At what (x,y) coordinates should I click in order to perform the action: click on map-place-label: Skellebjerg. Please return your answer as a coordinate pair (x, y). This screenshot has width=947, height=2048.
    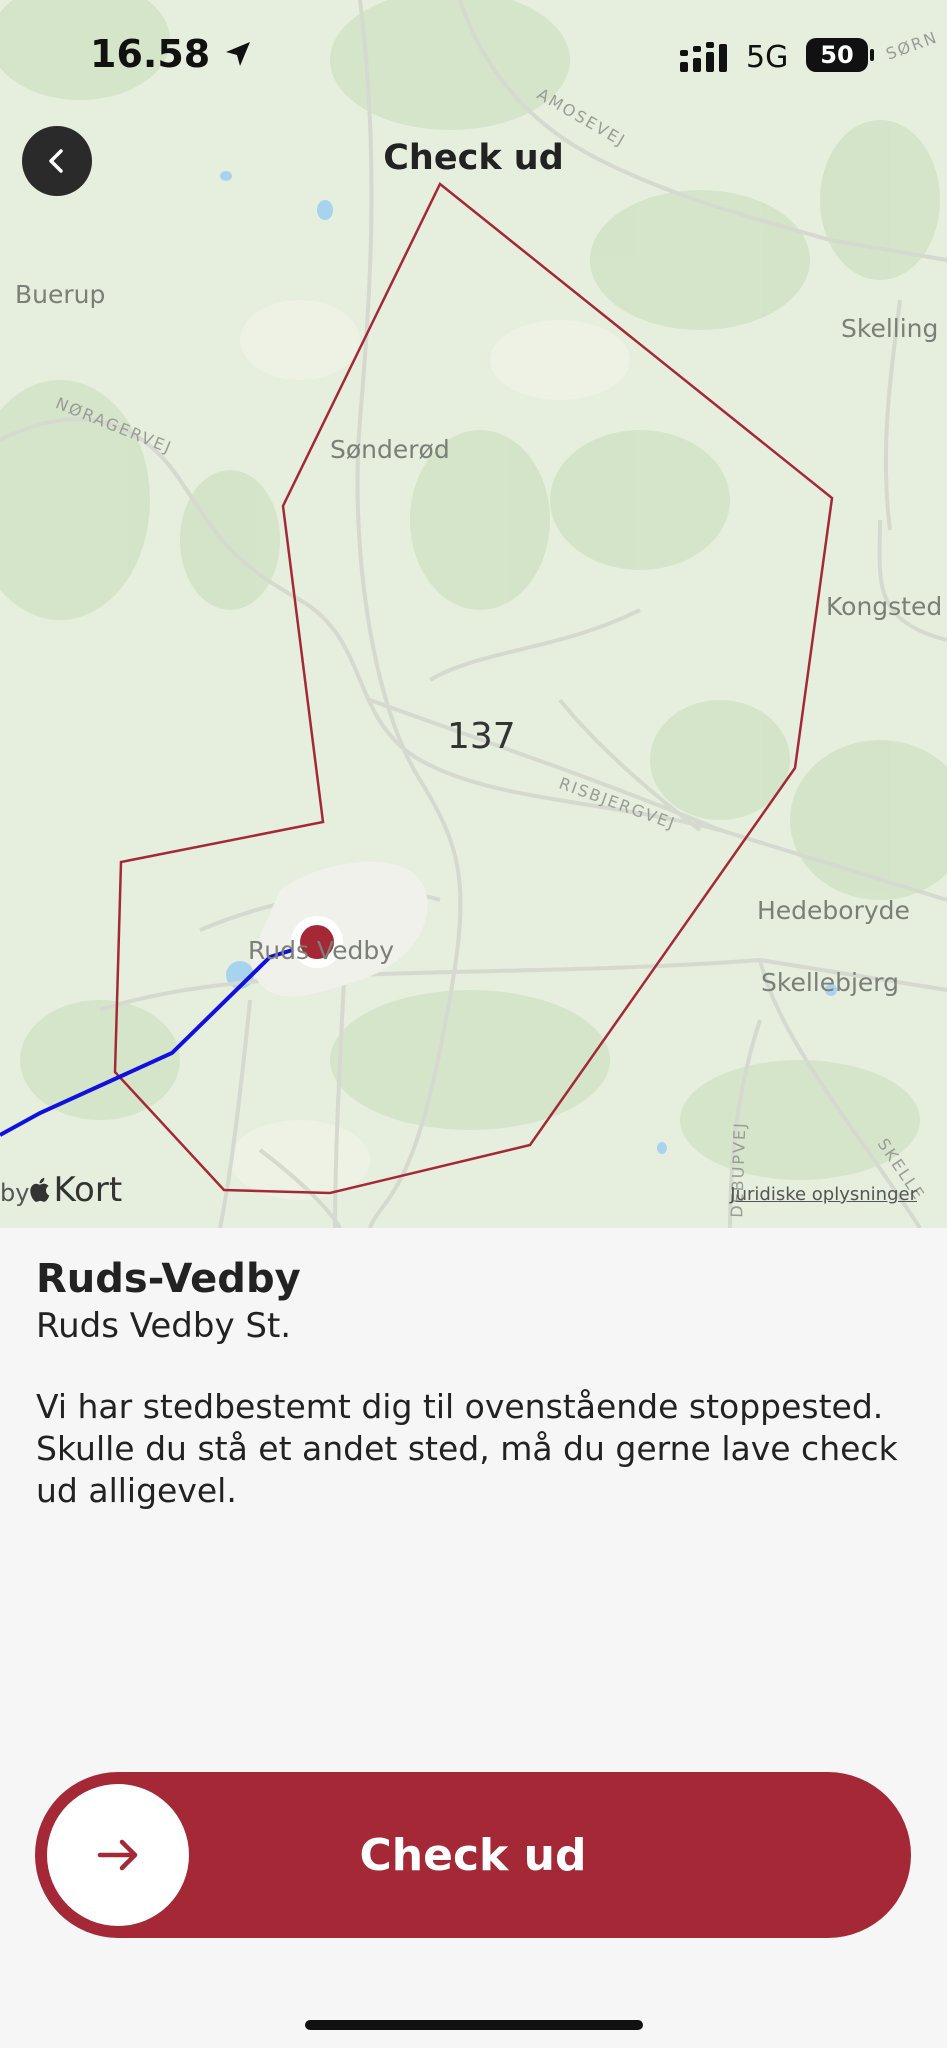
    Looking at the image, I should click on (830, 982).